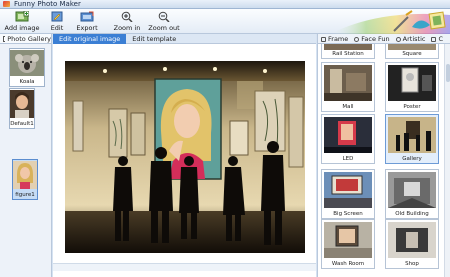 This screenshot has width=450, height=277. Describe the element at coordinates (27, 63) in the screenshot. I see `koala-thumbnail` at that location.